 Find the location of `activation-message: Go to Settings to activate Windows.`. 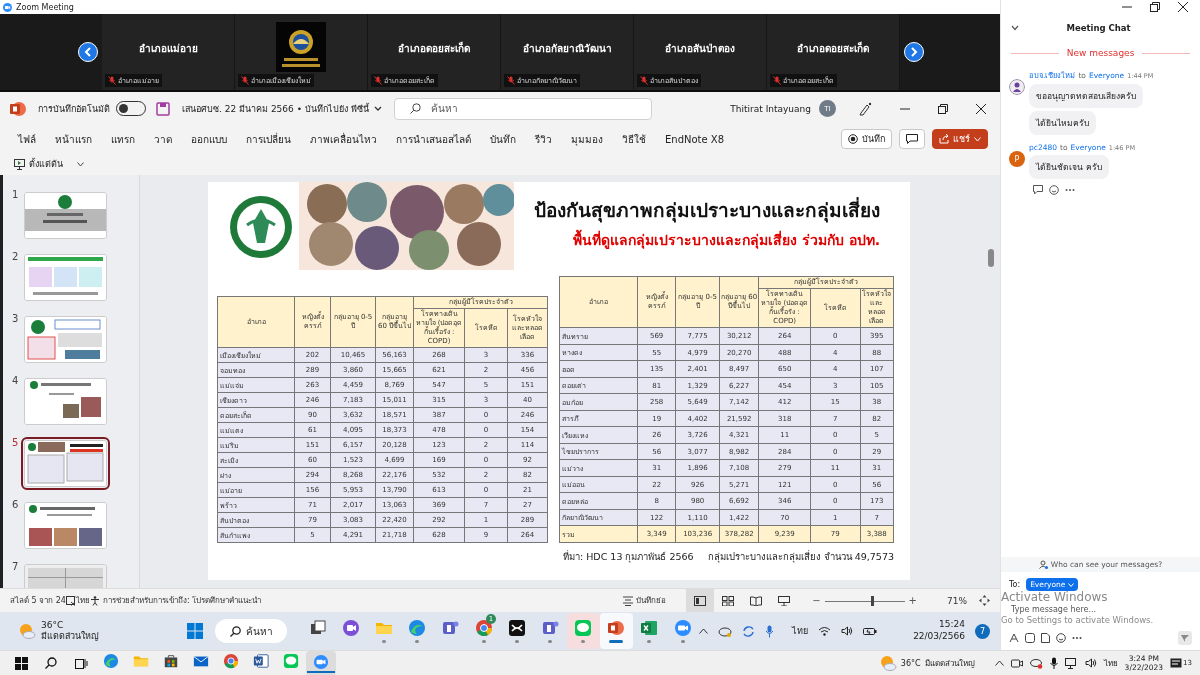

activation-message: Go to Settings to activate Windows. is located at coordinates (1077, 620).